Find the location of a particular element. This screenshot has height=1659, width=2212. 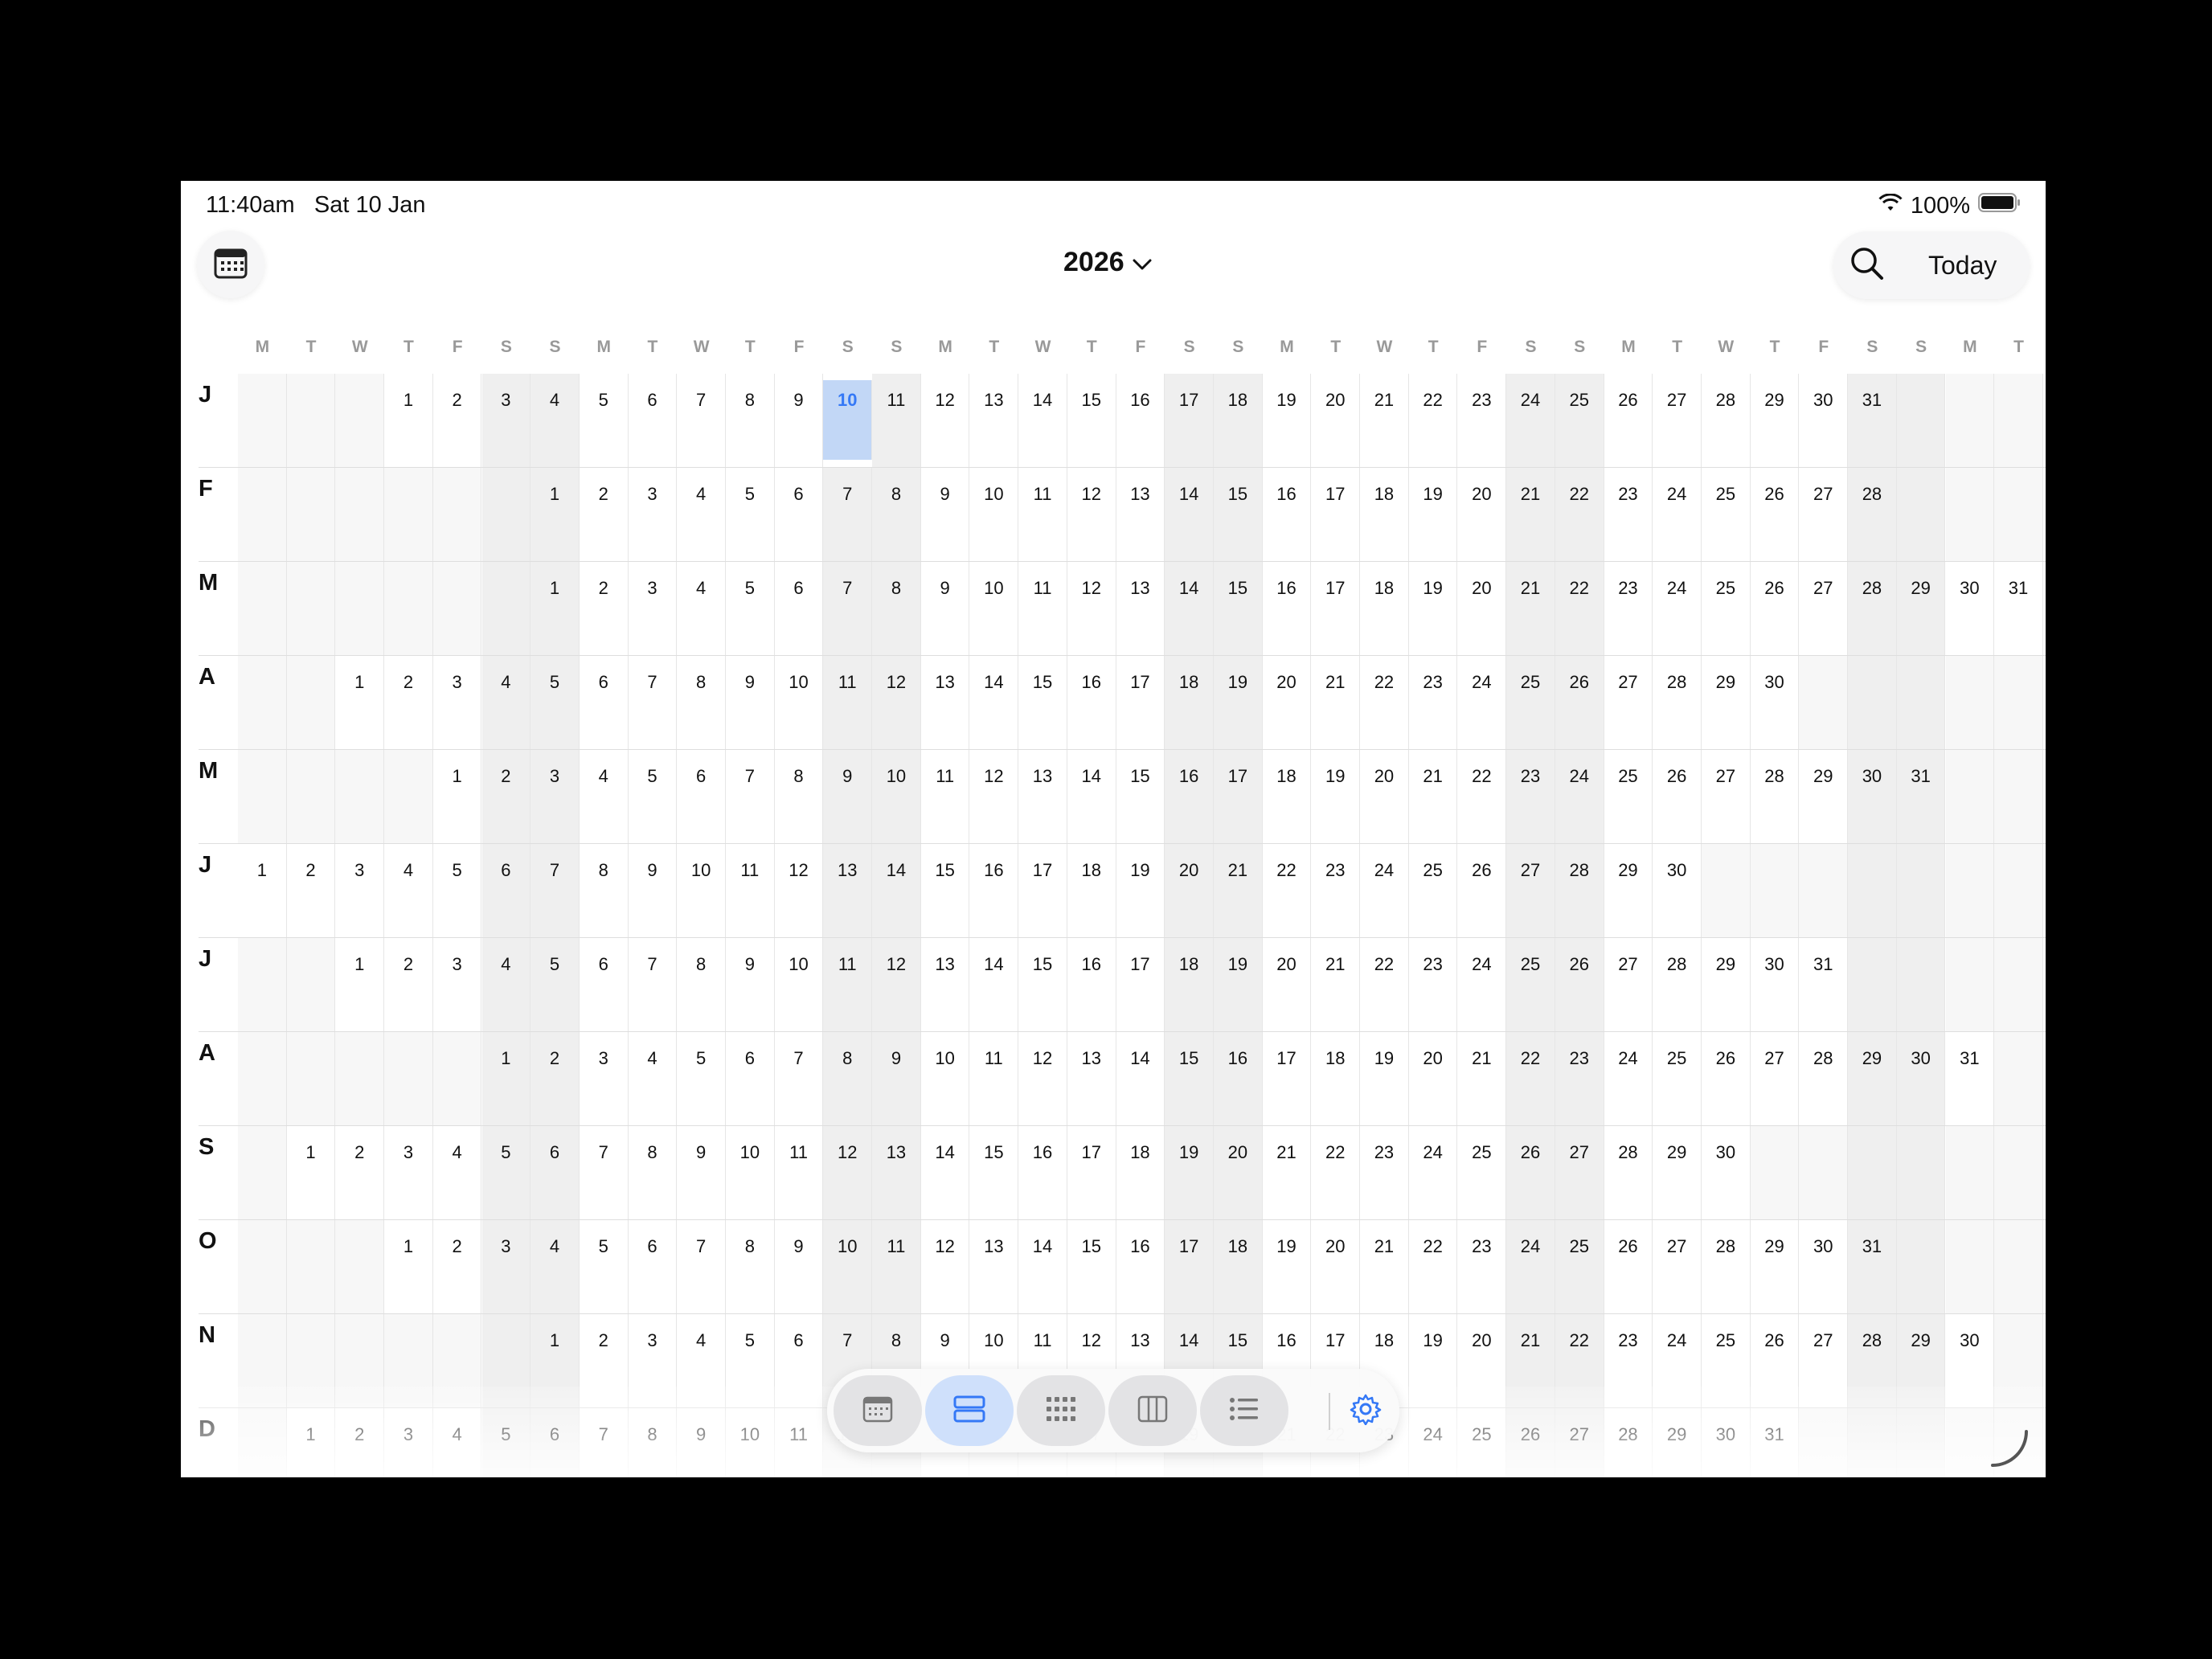

day-cell: 12 is located at coordinates (1042, 1078).